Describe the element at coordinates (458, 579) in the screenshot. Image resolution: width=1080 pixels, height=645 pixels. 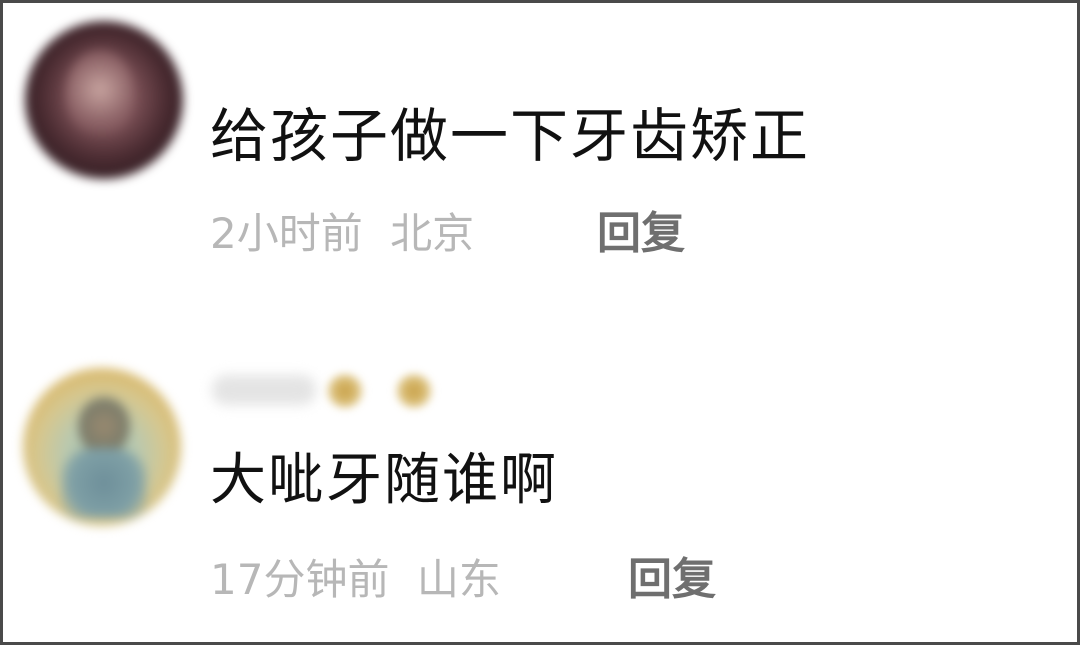
I see `comment-location: 山东` at that location.